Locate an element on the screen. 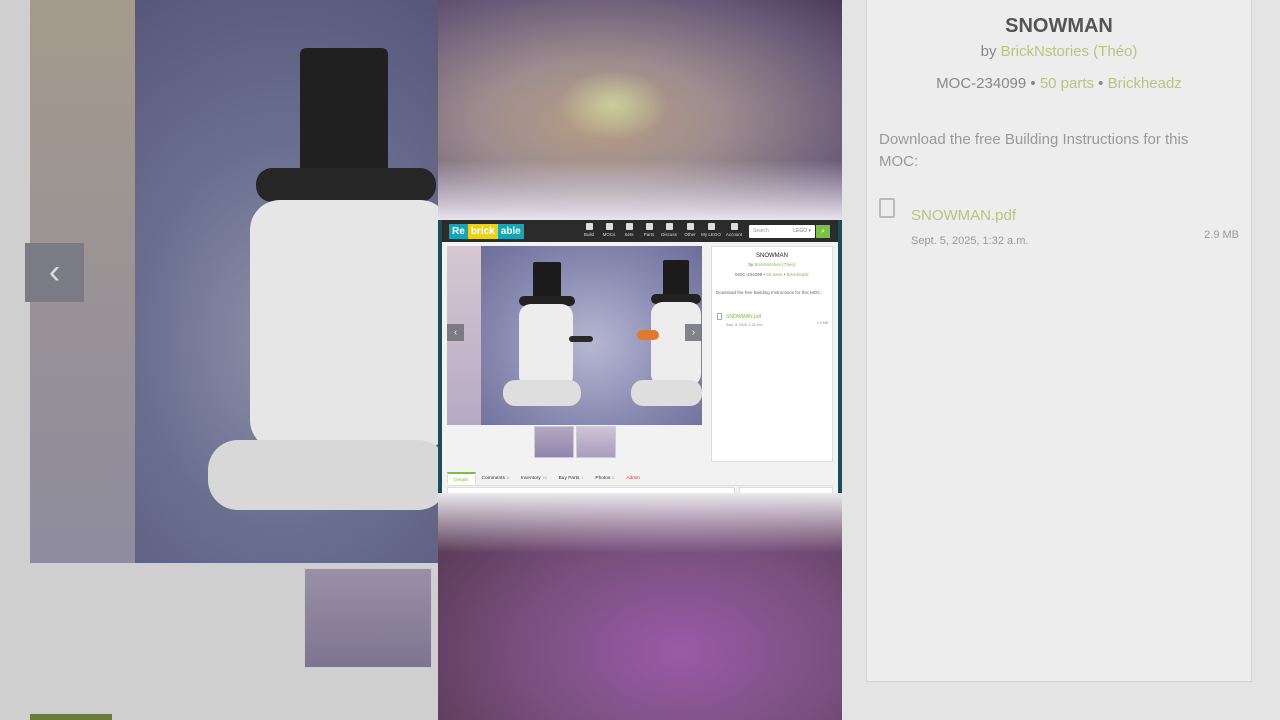 The height and width of the screenshot is (720, 1280). blurred-bottom-area is located at coordinates (640, 606).